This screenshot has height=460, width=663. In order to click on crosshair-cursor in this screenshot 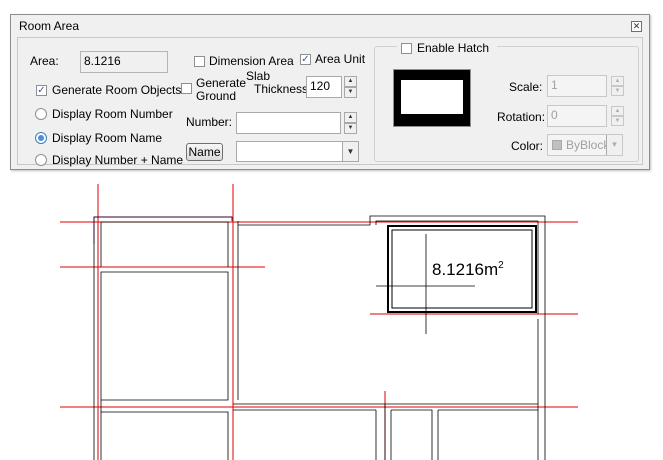, I will do `click(425, 284)`.